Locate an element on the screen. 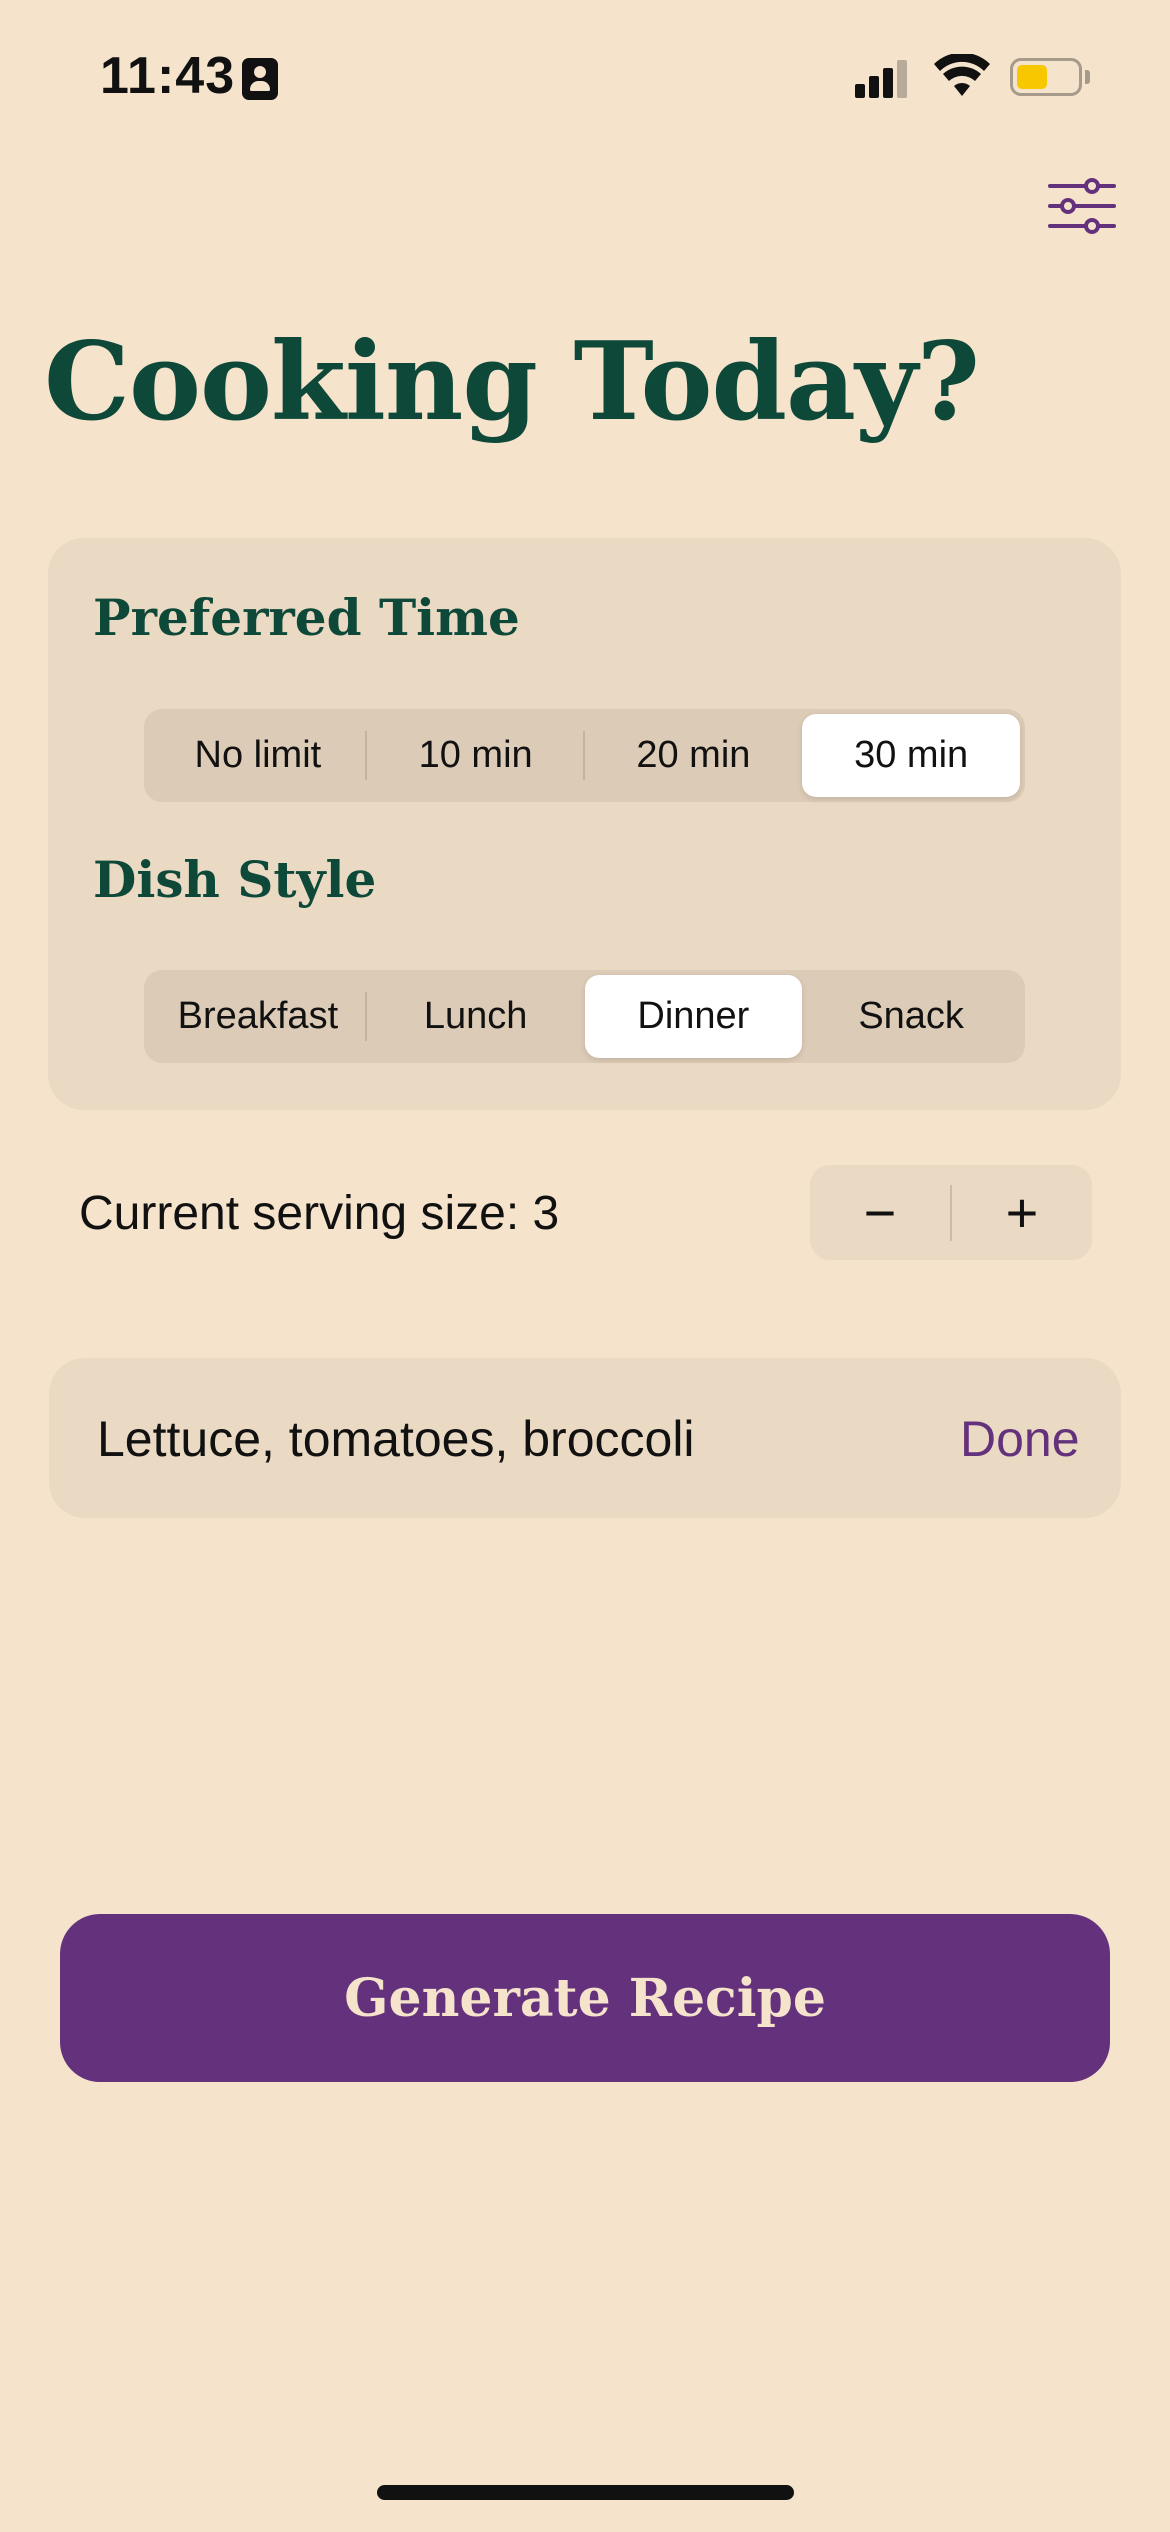 The image size is (1170, 2532). focus-person-icon is located at coordinates (260, 79).